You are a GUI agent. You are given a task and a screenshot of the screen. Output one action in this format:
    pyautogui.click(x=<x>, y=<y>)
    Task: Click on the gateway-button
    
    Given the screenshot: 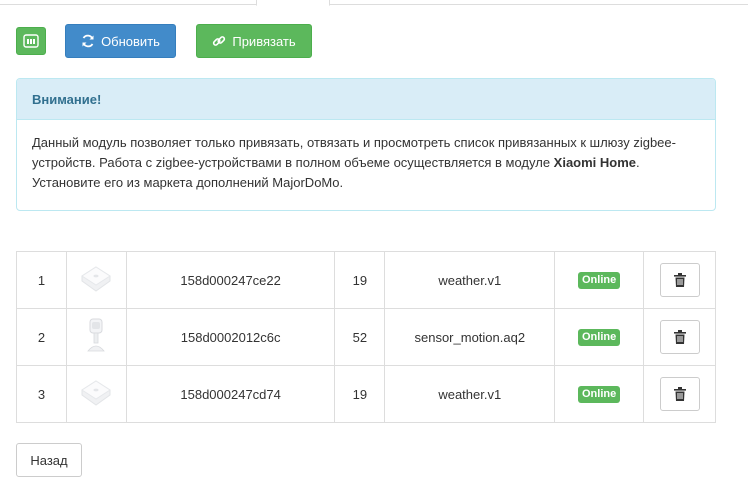 What is the action you would take?
    pyautogui.click(x=31, y=41)
    